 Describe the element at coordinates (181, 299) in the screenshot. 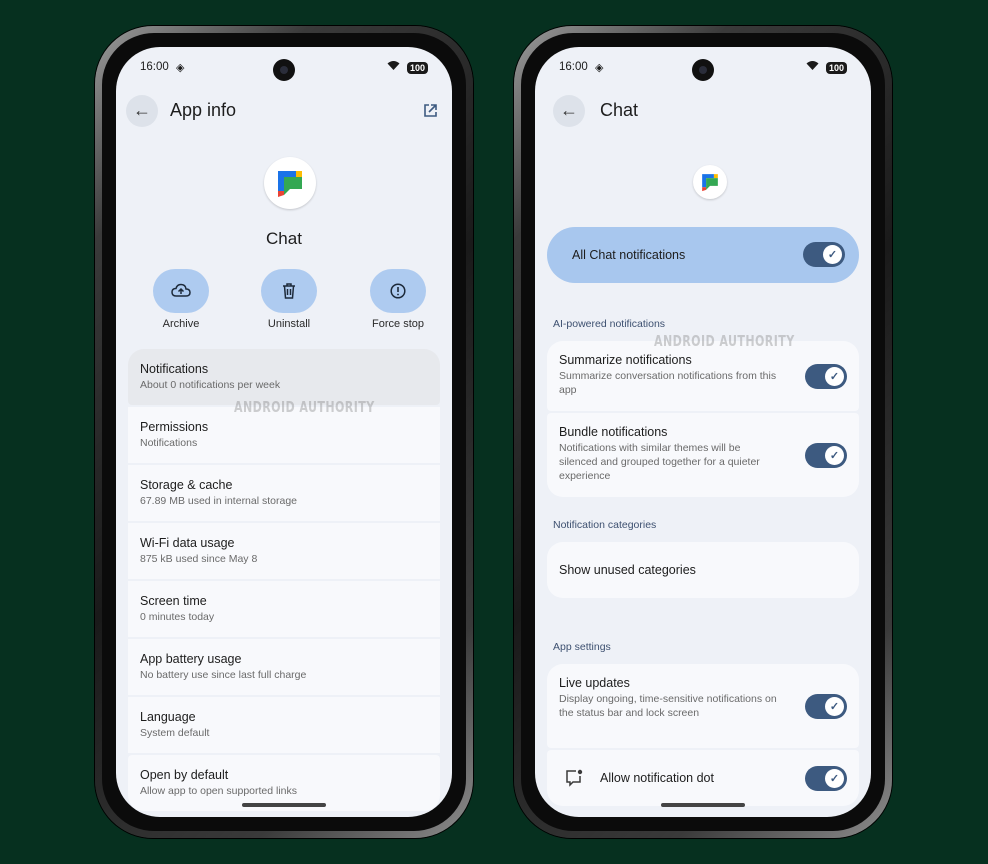

I see `archive-button: Archive` at that location.